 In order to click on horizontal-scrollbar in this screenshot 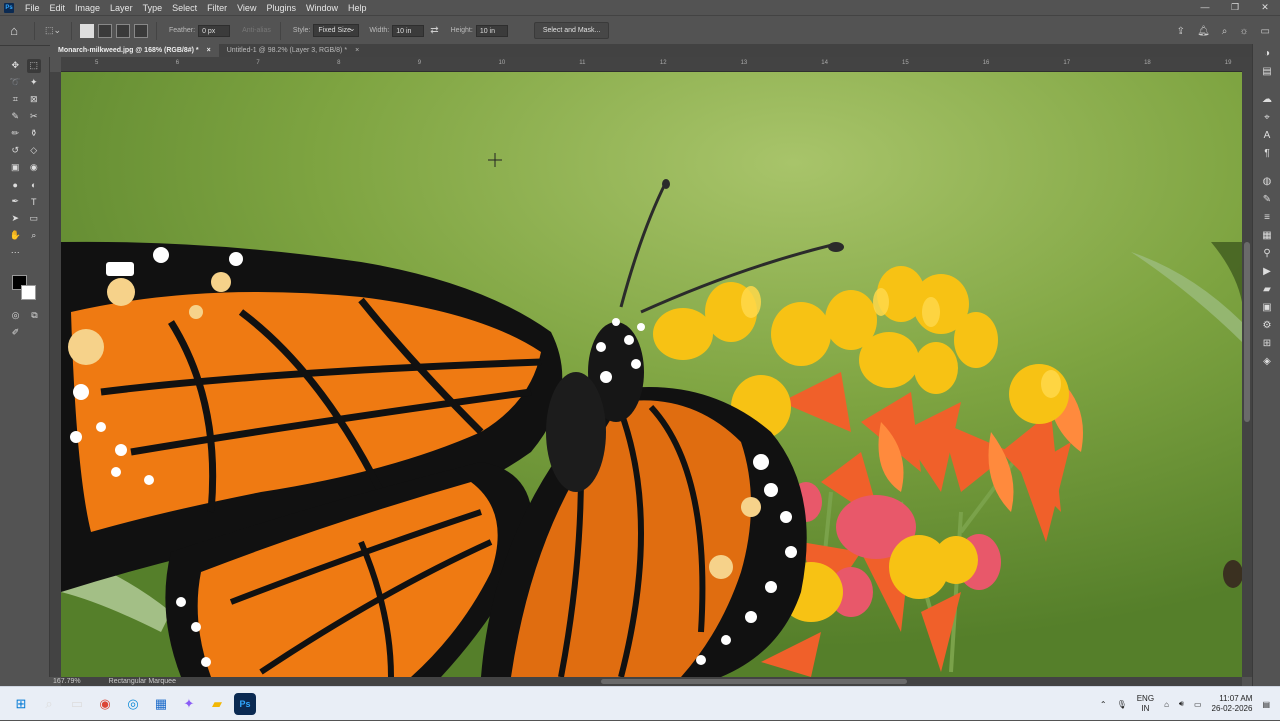, I will do `click(651, 681)`.